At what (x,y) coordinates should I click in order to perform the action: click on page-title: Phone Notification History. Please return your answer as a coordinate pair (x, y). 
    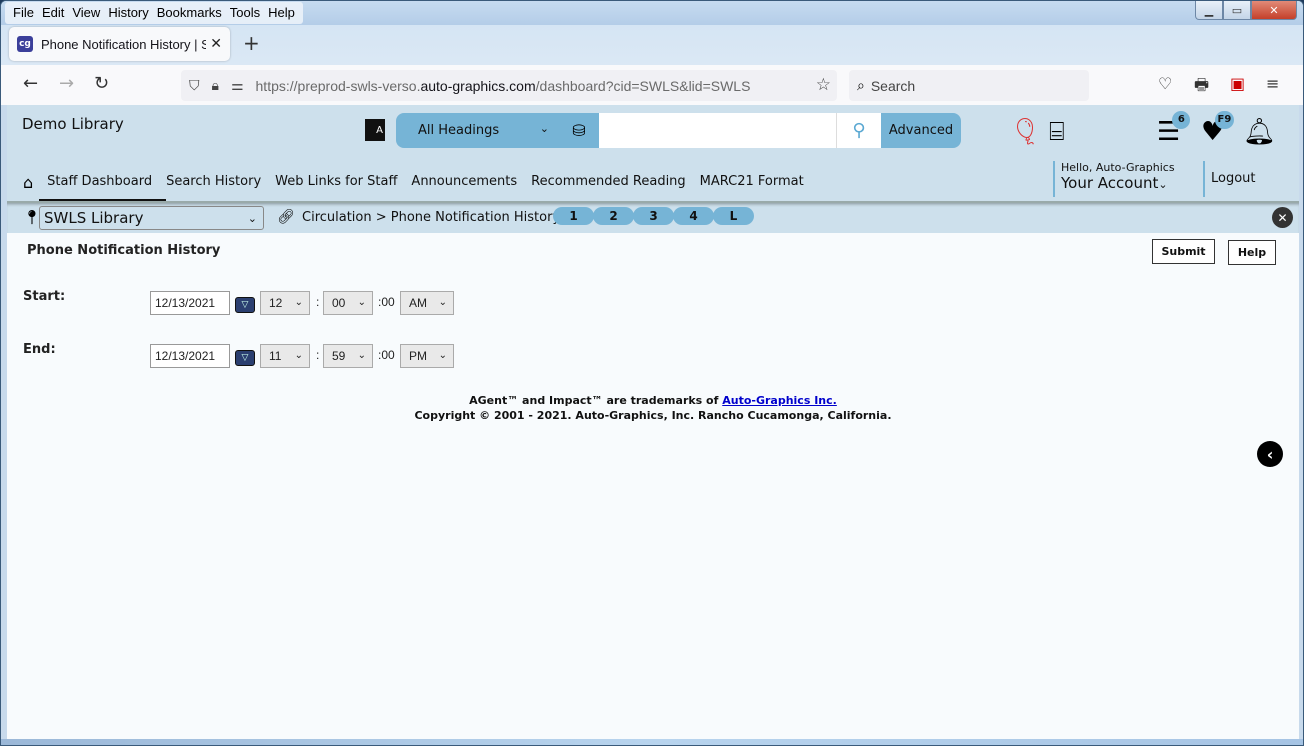
    Looking at the image, I should click on (124, 250).